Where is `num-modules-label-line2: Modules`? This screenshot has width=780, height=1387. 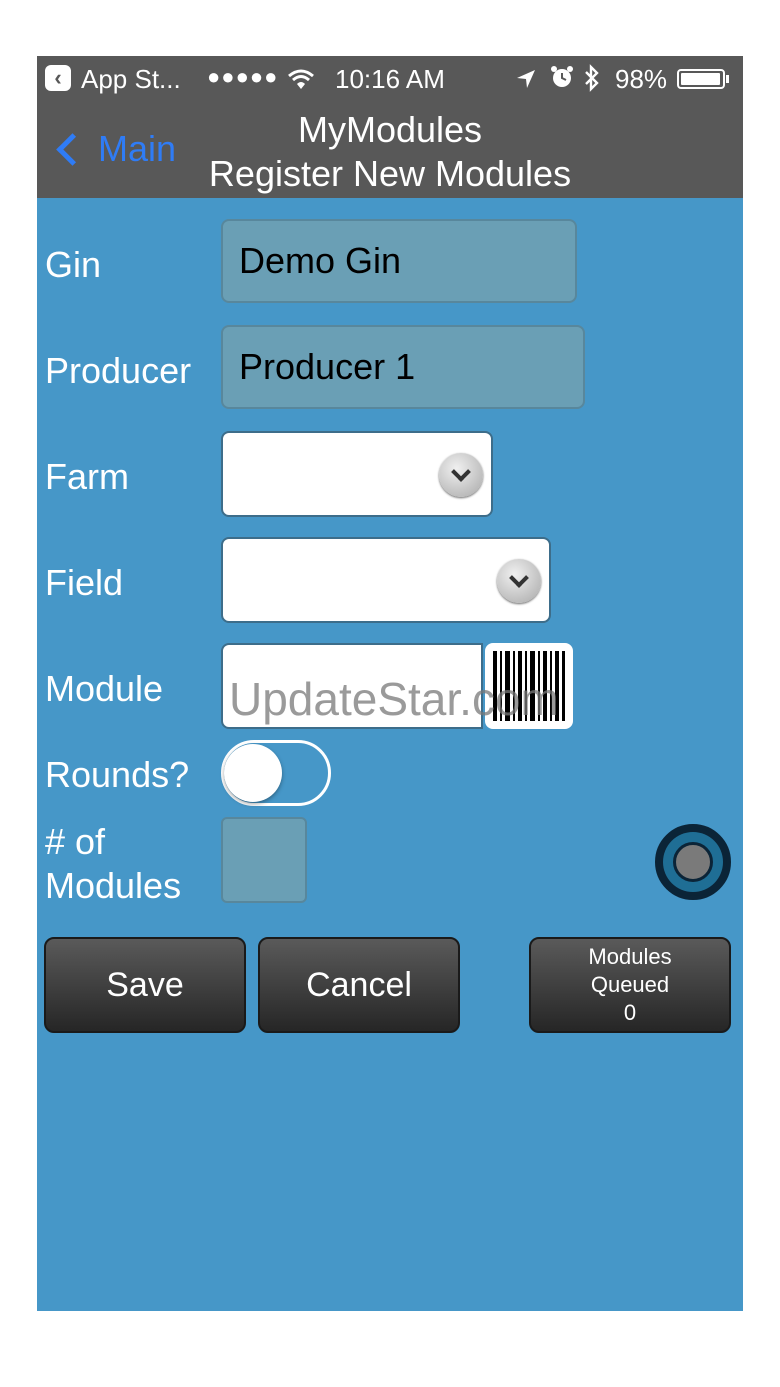 num-modules-label-line2: Modules is located at coordinates (113, 885).